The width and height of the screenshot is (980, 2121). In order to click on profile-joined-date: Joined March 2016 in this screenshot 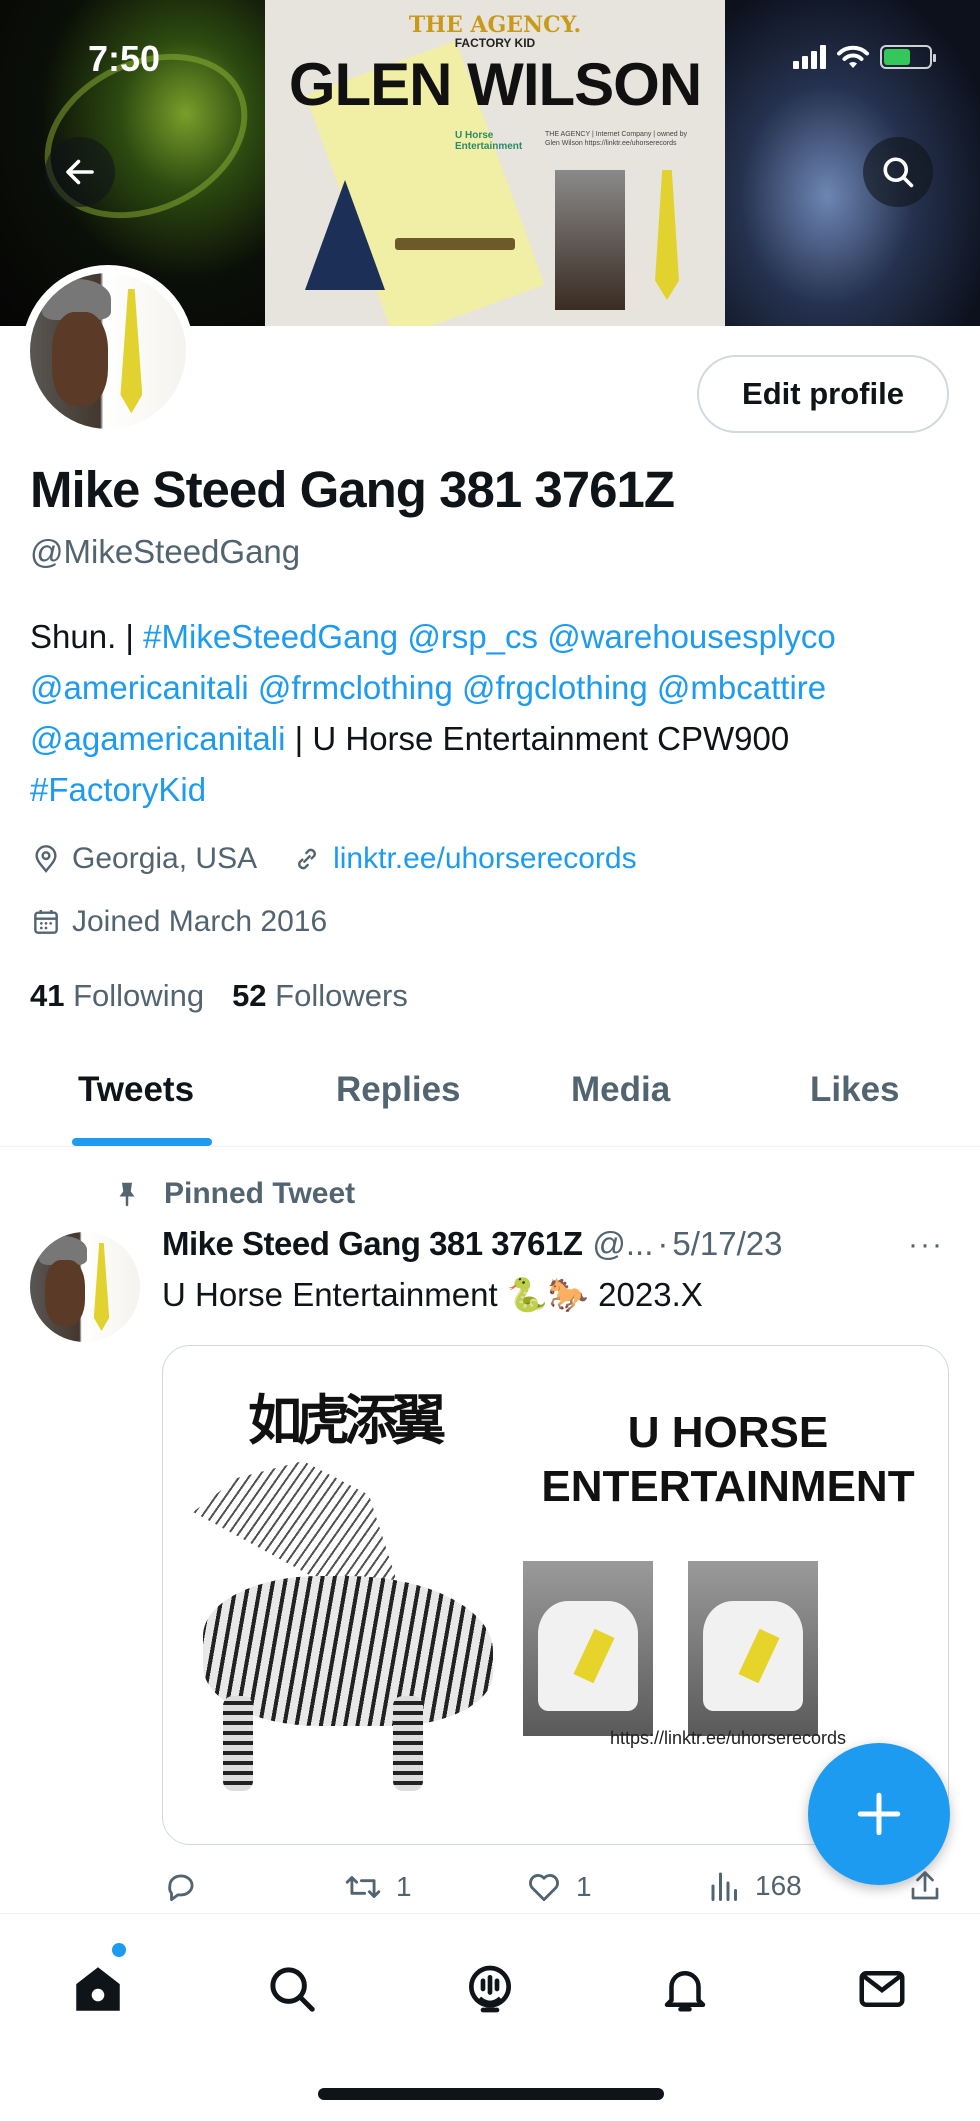, I will do `click(200, 921)`.